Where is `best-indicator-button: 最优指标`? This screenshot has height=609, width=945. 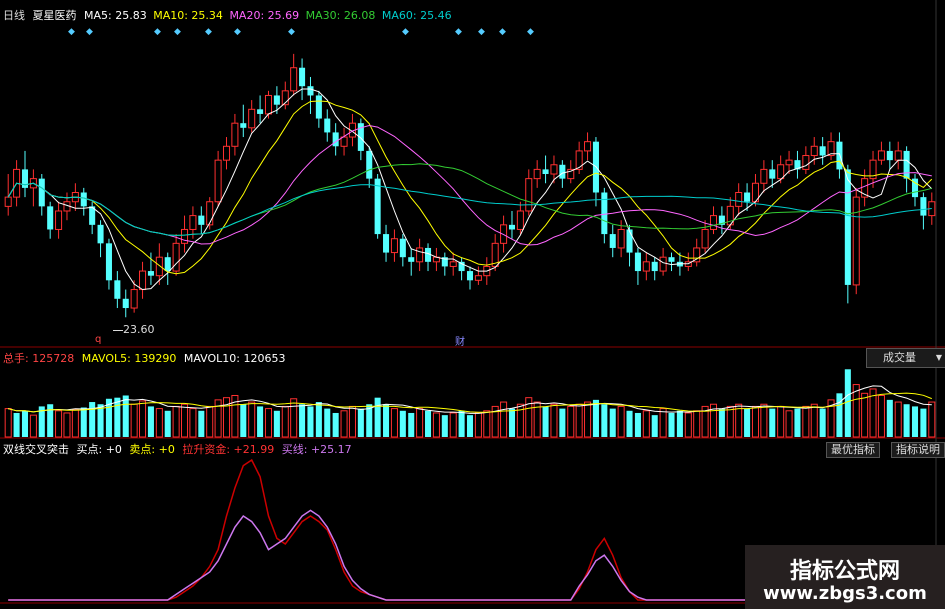
best-indicator-button: 最优指标 is located at coordinates (853, 450).